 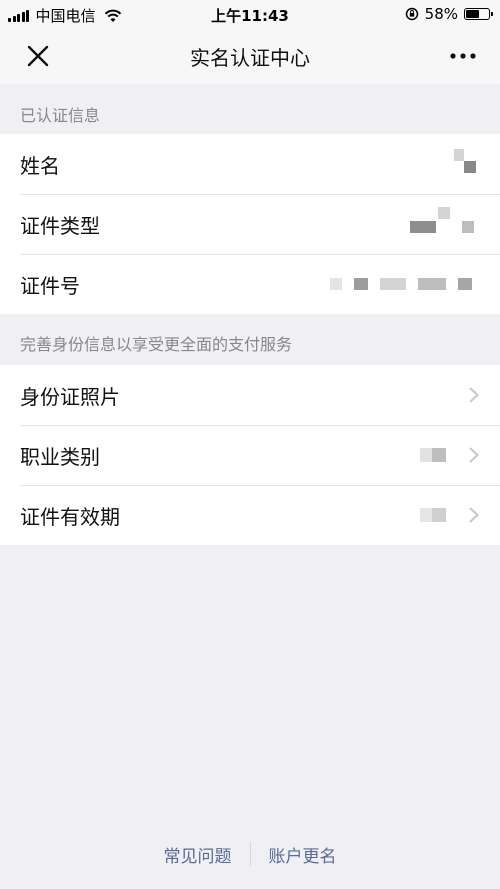 I want to click on page-title: 实名认证中心, so click(x=250, y=57).